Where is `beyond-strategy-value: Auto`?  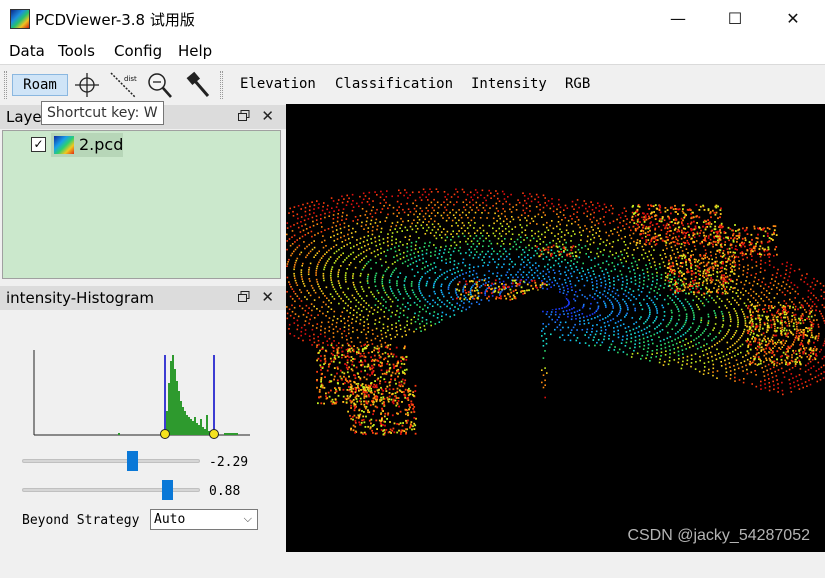 beyond-strategy-value: Auto is located at coordinates (170, 519).